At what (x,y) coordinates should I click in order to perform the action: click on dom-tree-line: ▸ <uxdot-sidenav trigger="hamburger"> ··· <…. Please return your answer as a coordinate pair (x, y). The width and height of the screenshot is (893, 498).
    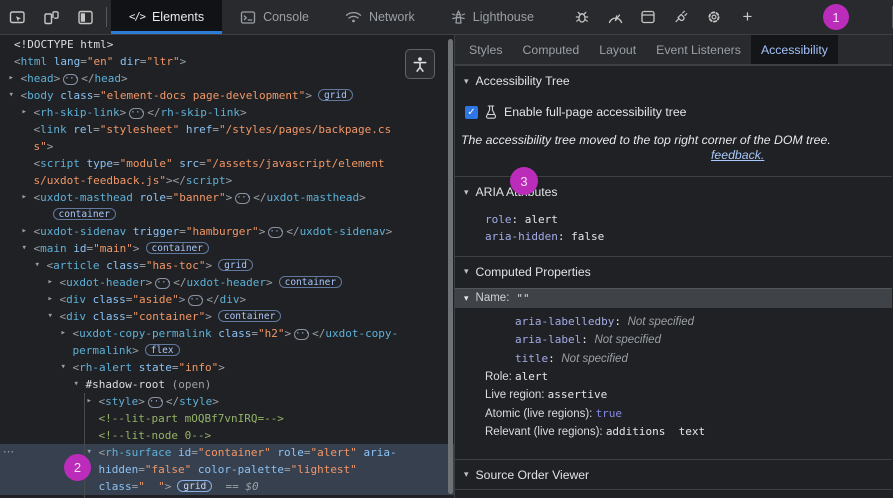
    Looking at the image, I should click on (227, 231).